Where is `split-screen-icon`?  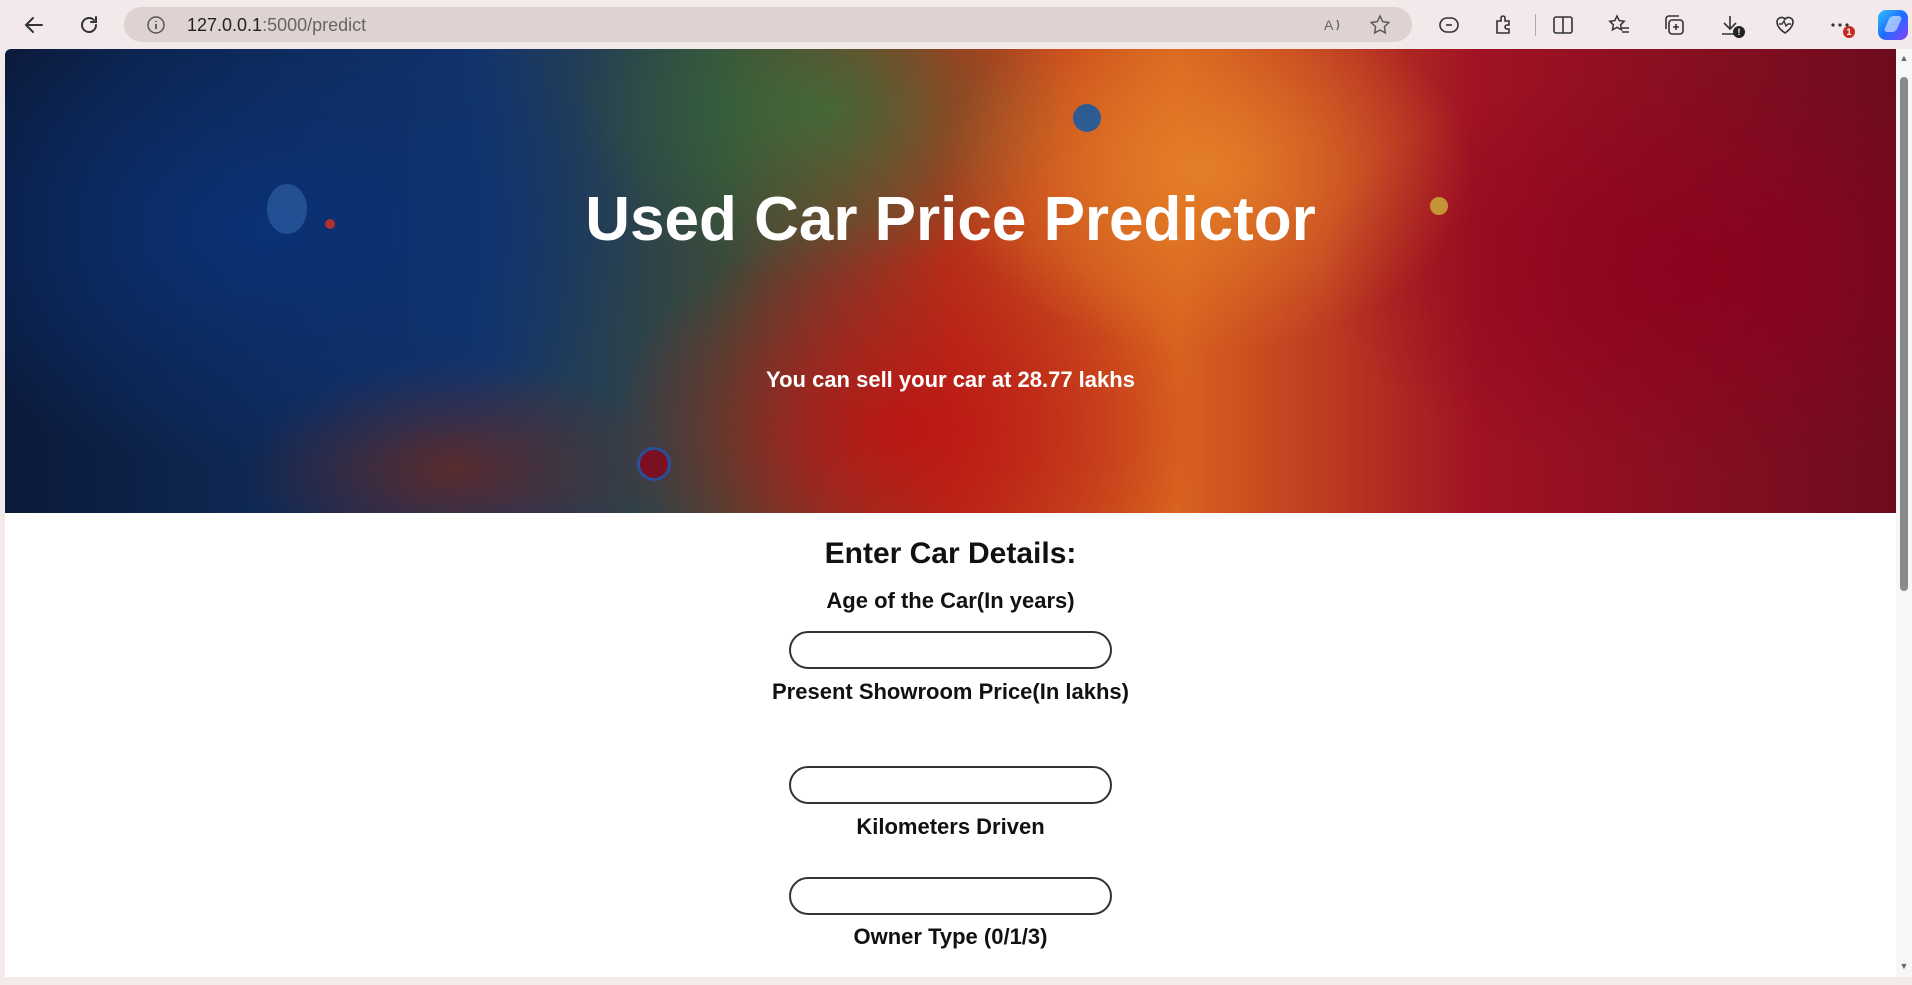 split-screen-icon is located at coordinates (1563, 25).